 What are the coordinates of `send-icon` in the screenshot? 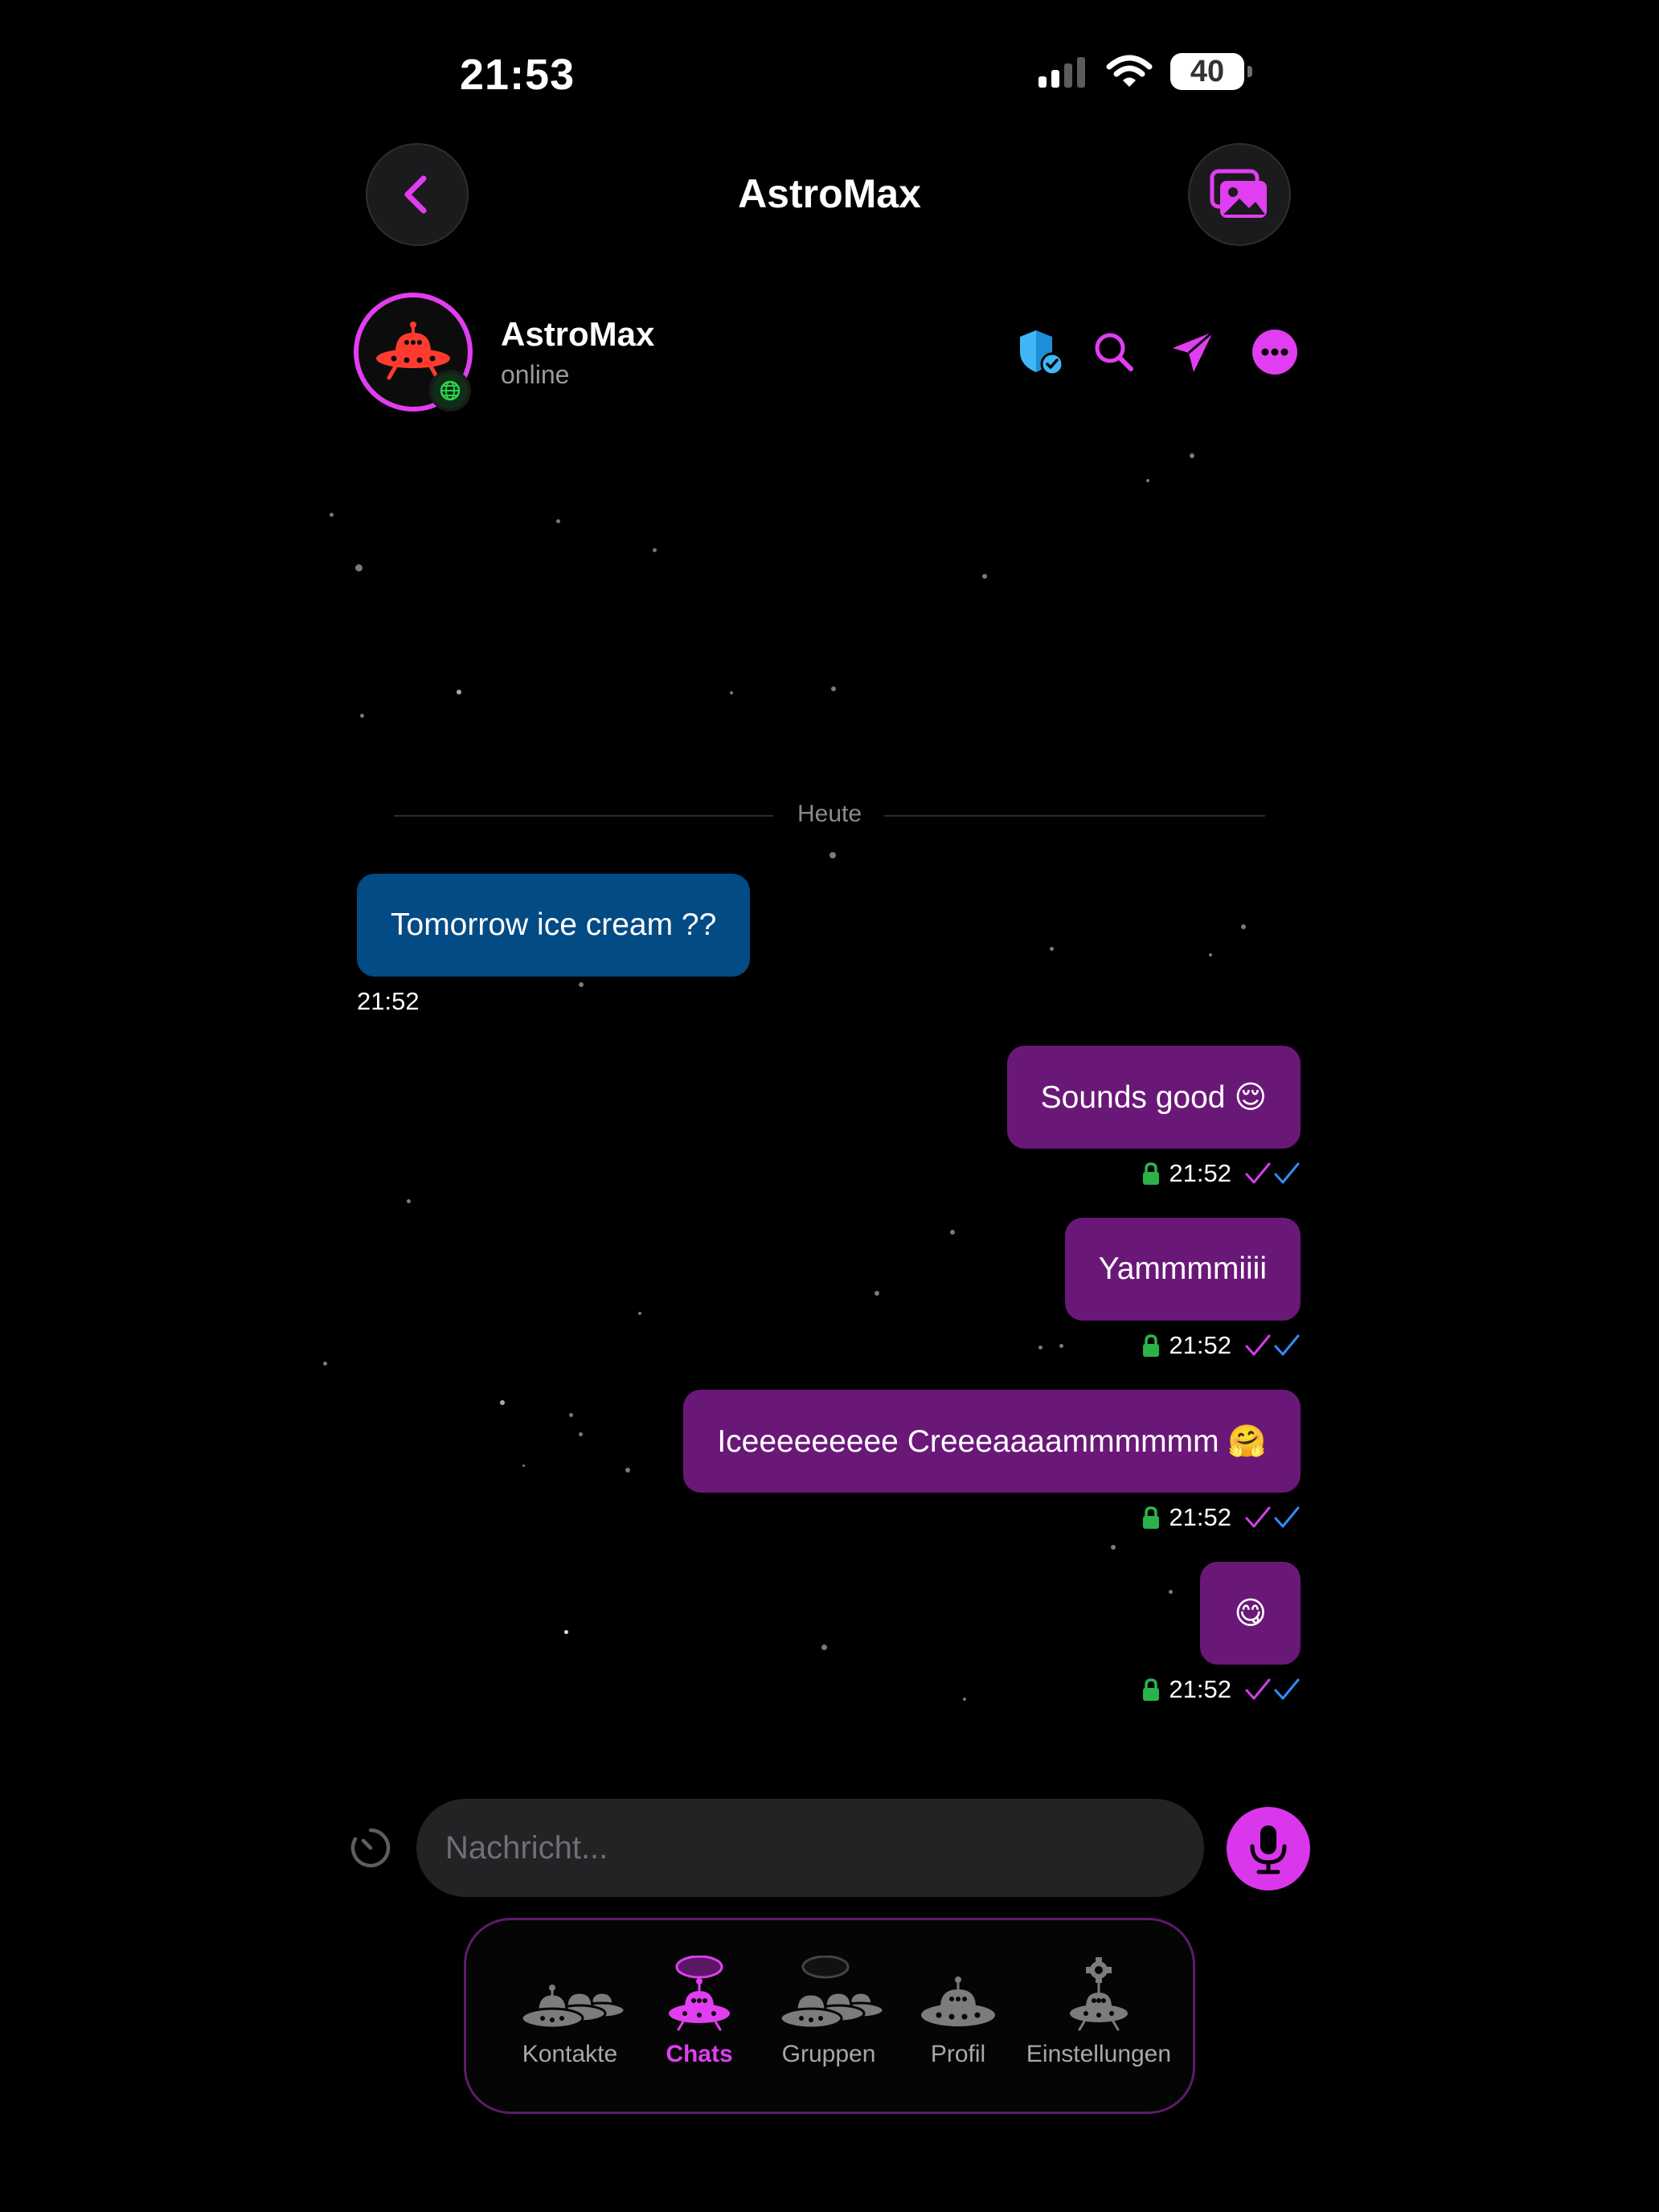 It's located at (1193, 351).